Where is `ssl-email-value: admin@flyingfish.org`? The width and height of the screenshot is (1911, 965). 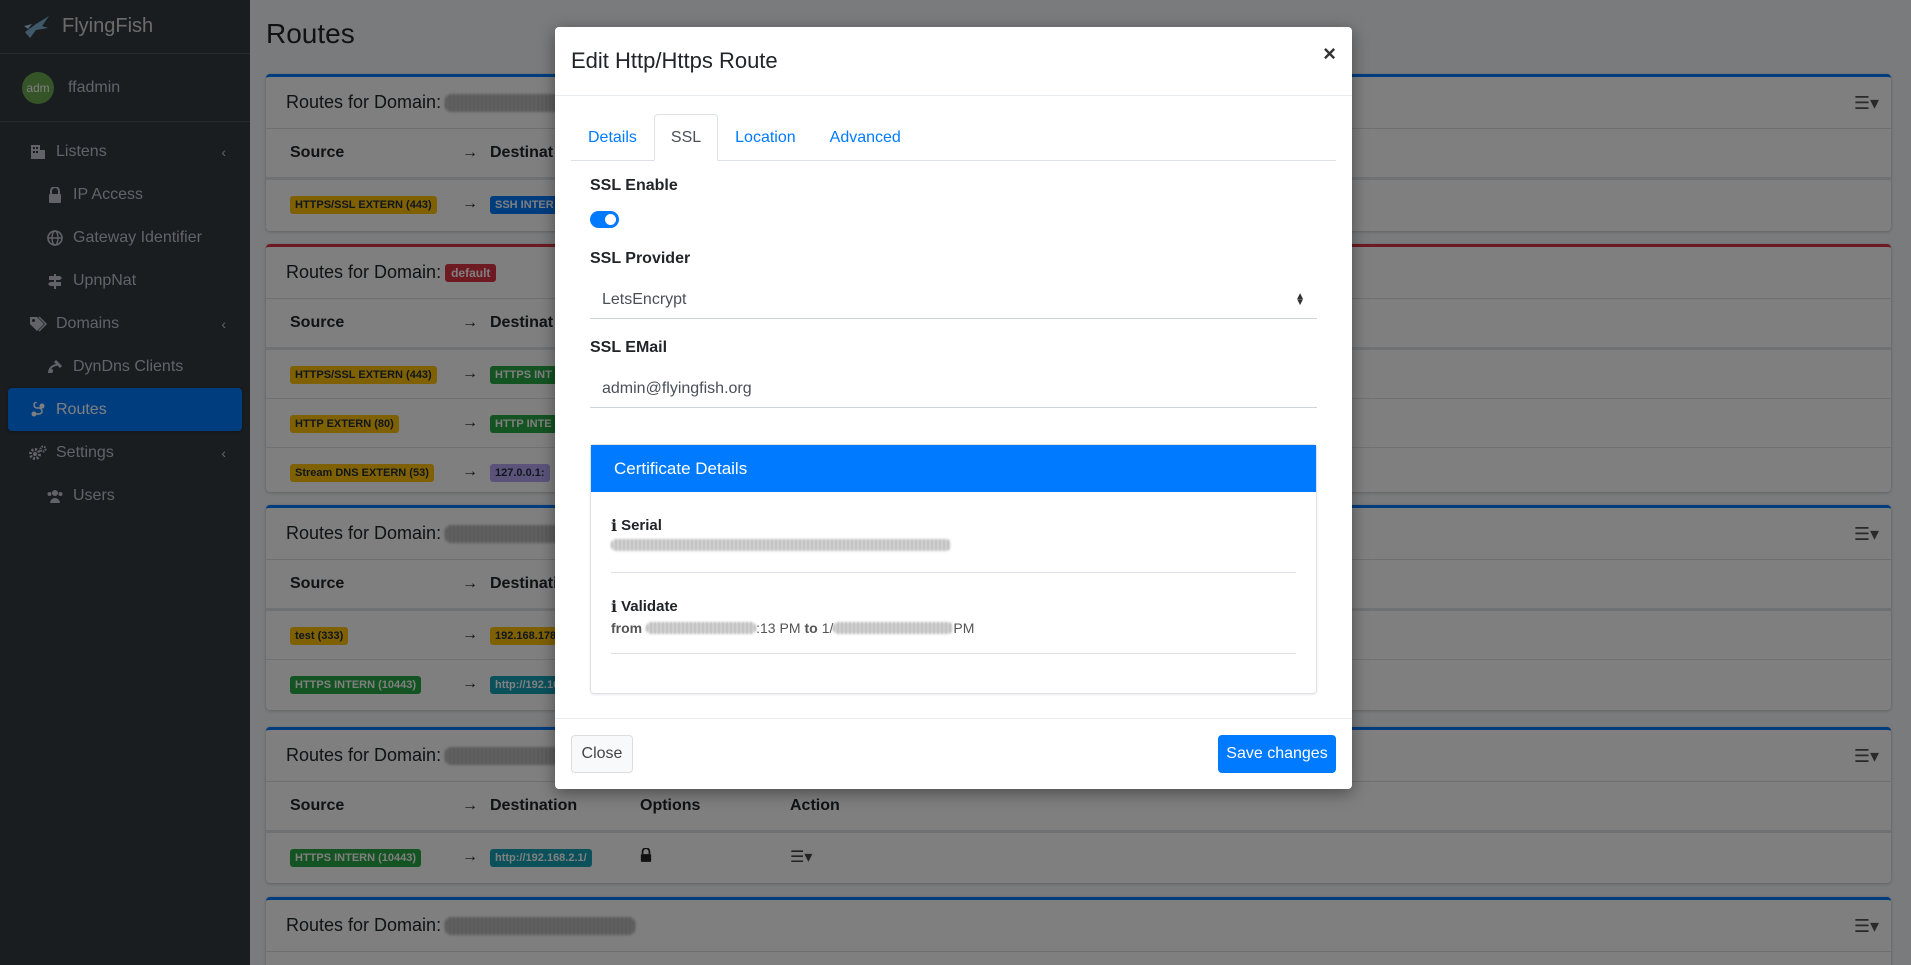
ssl-email-value: admin@flyingfish.org is located at coordinates (677, 388).